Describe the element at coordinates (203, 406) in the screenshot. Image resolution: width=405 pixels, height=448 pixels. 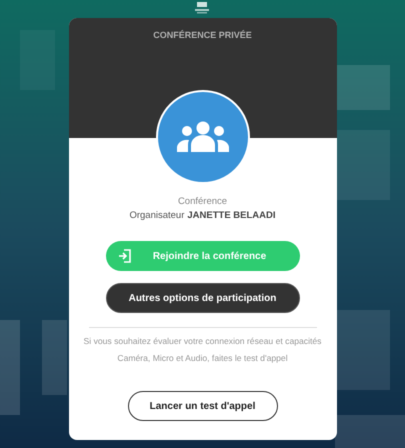
I see `test-call-button: Lancer un test d'appel` at that location.